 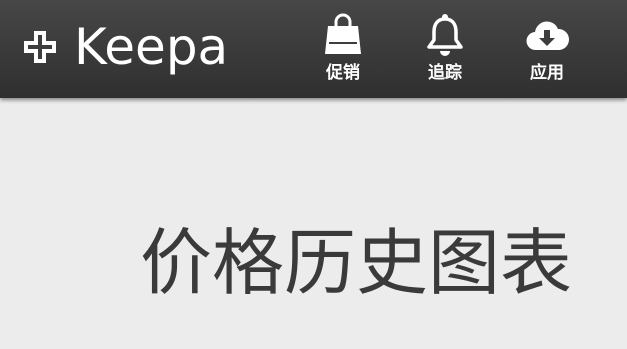 I want to click on keepa-logo-link: Keepa, so click(x=125, y=47).